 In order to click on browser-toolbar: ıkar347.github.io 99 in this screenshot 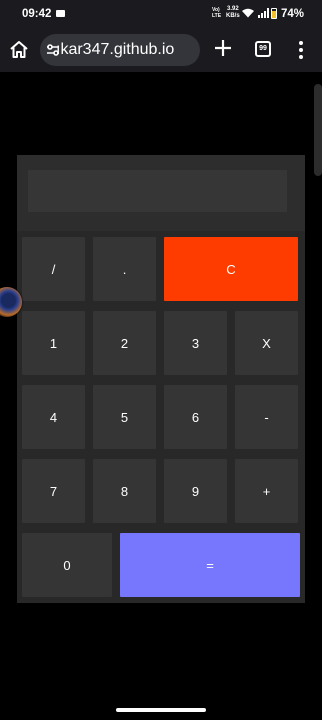, I will do `click(161, 50)`.